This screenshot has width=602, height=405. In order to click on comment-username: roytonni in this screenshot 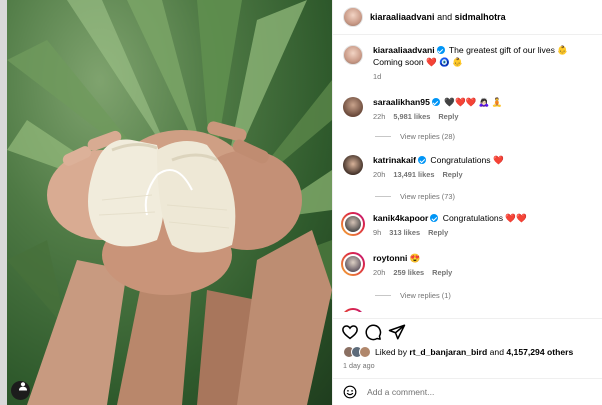, I will do `click(390, 258)`.